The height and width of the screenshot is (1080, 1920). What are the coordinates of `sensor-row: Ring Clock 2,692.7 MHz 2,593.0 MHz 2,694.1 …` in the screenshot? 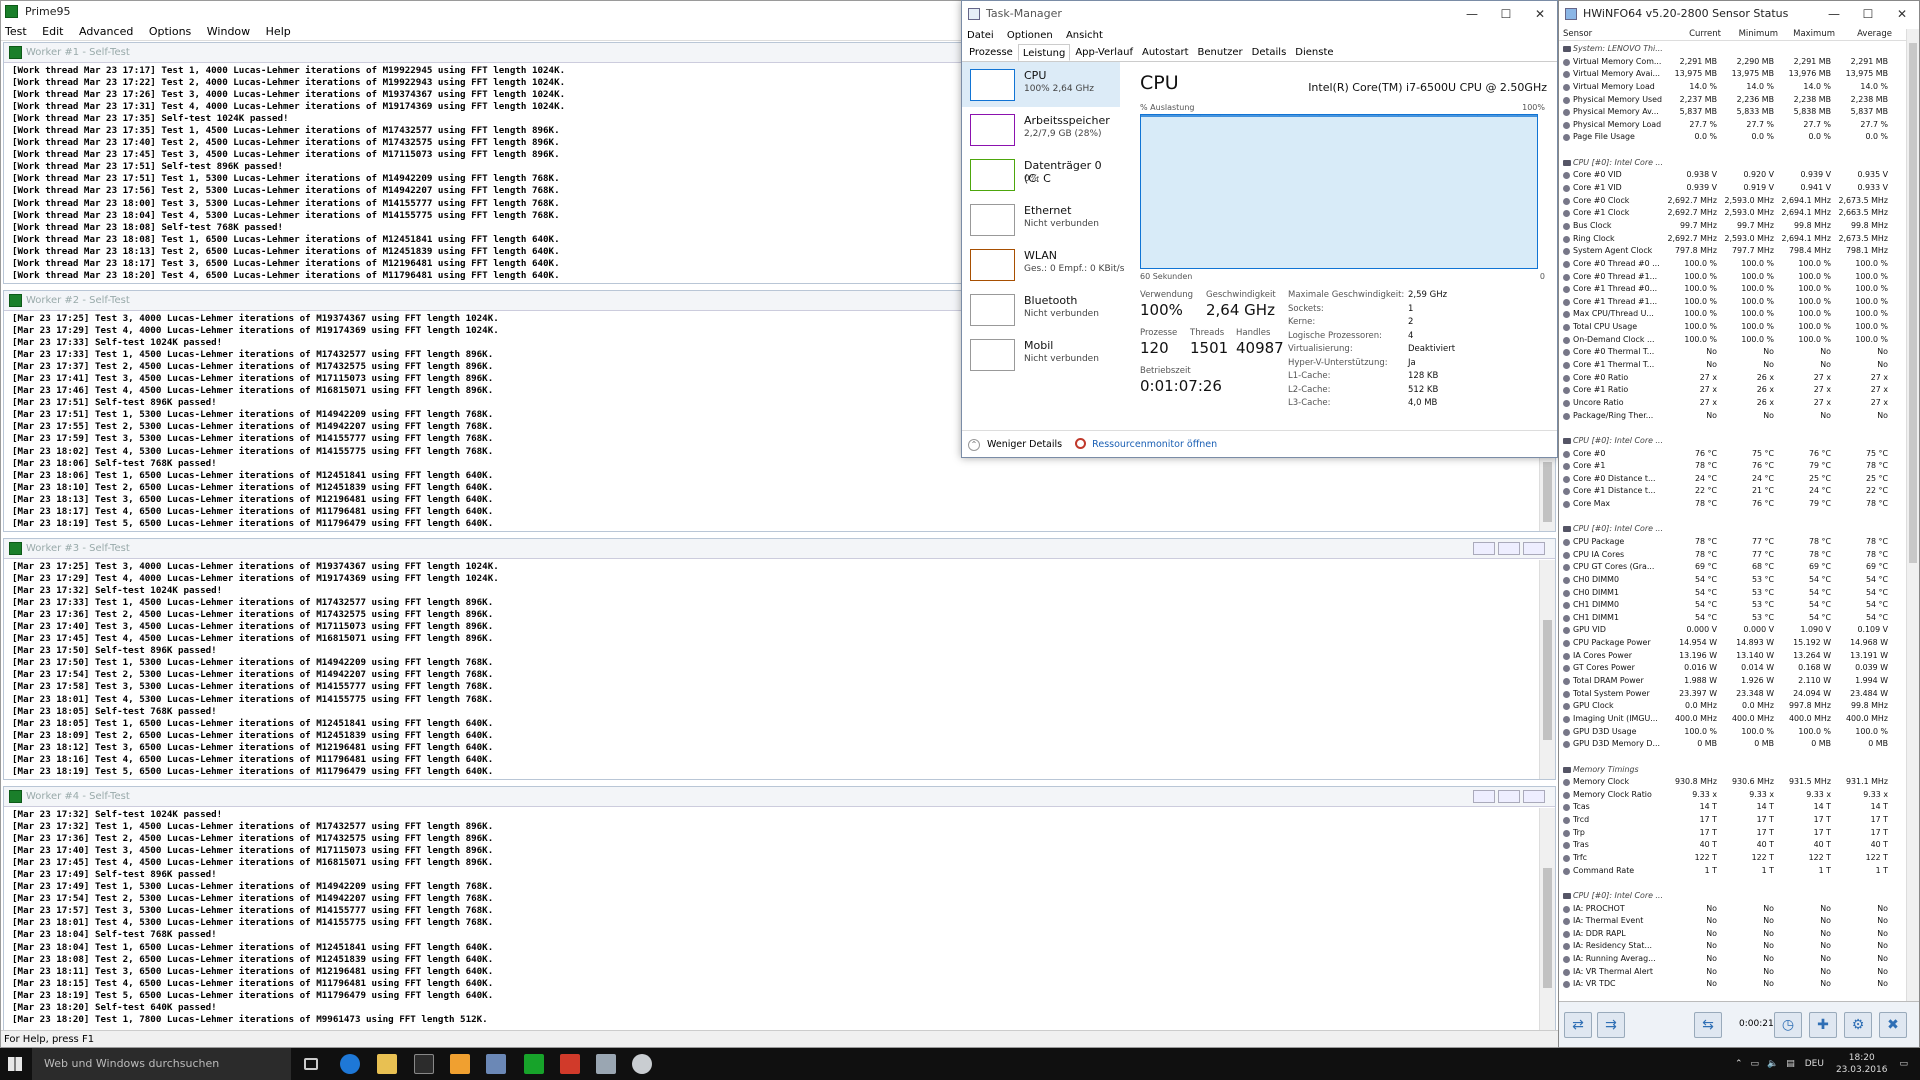 It's located at (1732, 239).